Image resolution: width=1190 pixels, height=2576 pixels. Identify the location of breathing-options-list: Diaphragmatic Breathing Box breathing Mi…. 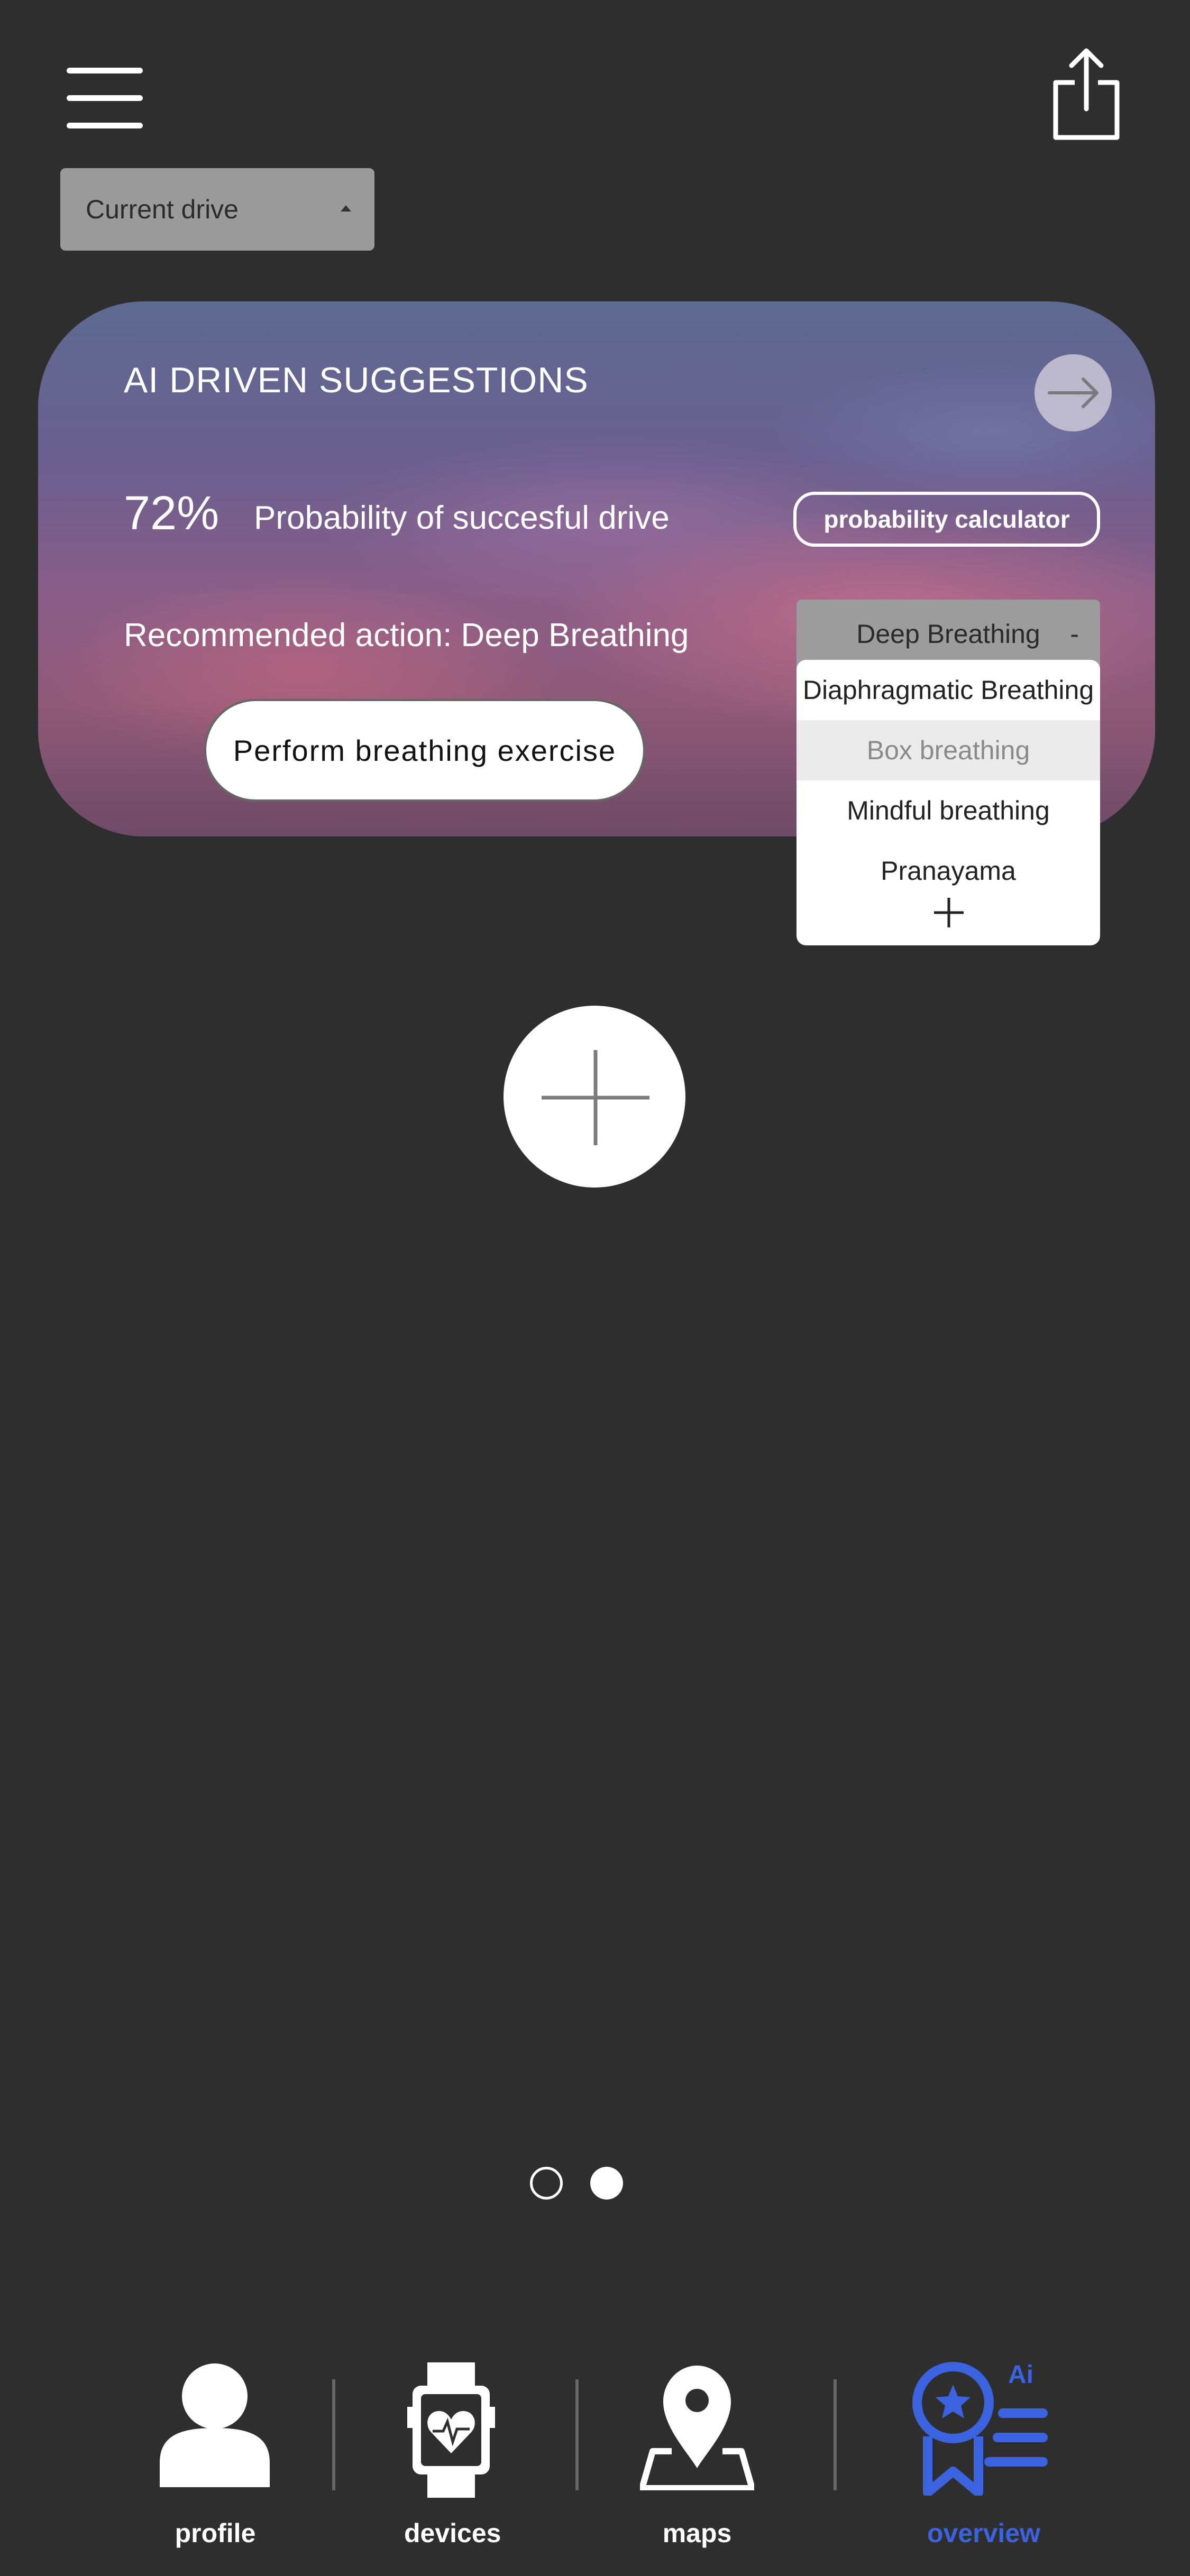
(948, 802).